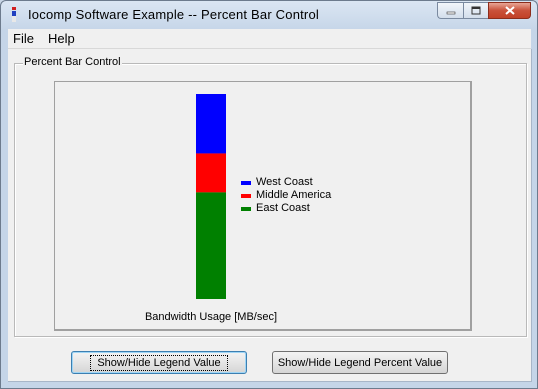 This screenshot has height=389, width=538. What do you see at coordinates (269, 39) in the screenshot?
I see `menu-bar: File Help` at bounding box center [269, 39].